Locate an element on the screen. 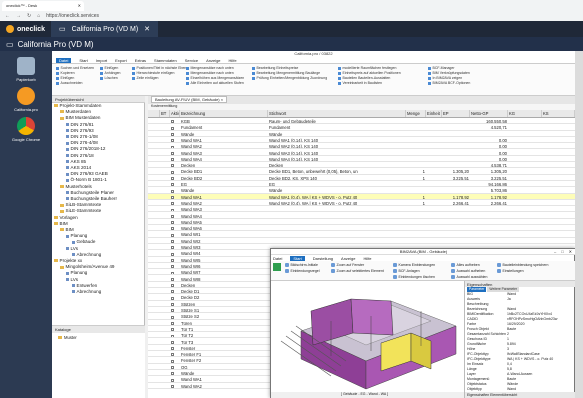 The height and width of the screenshot is (398, 583). model-tab-datei: Datei is located at coordinates (277, 258).